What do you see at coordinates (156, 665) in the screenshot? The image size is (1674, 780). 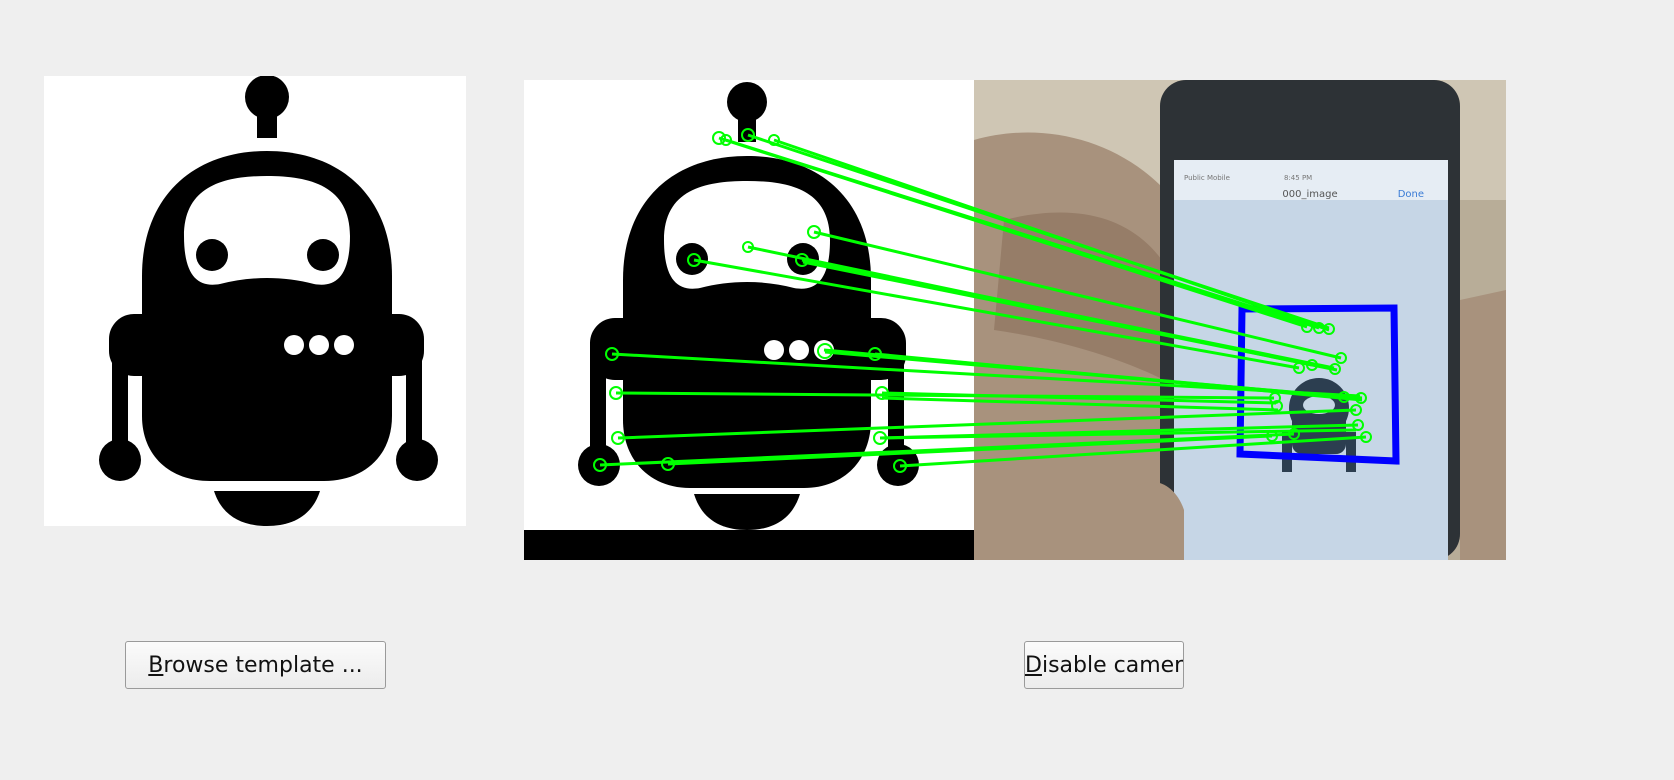 I see `browse-button-mnemonic: B` at bounding box center [156, 665].